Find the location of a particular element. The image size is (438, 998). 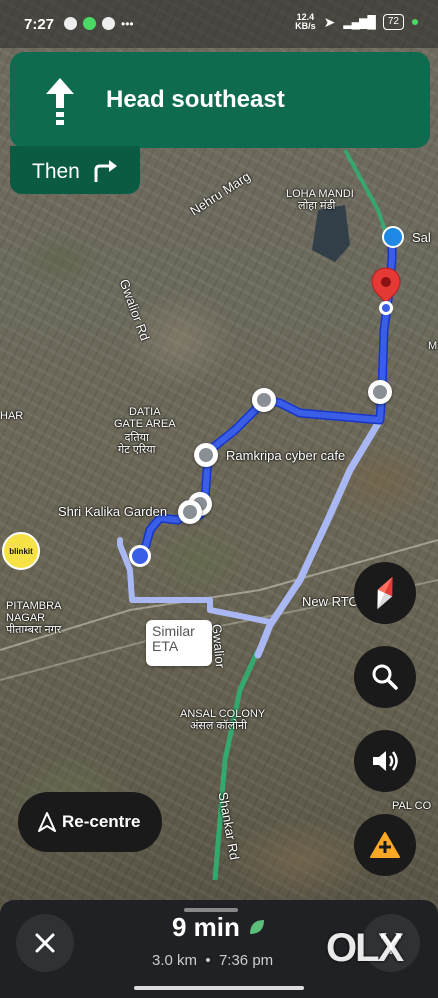

map-label-area: PAL CO is located at coordinates (412, 806).